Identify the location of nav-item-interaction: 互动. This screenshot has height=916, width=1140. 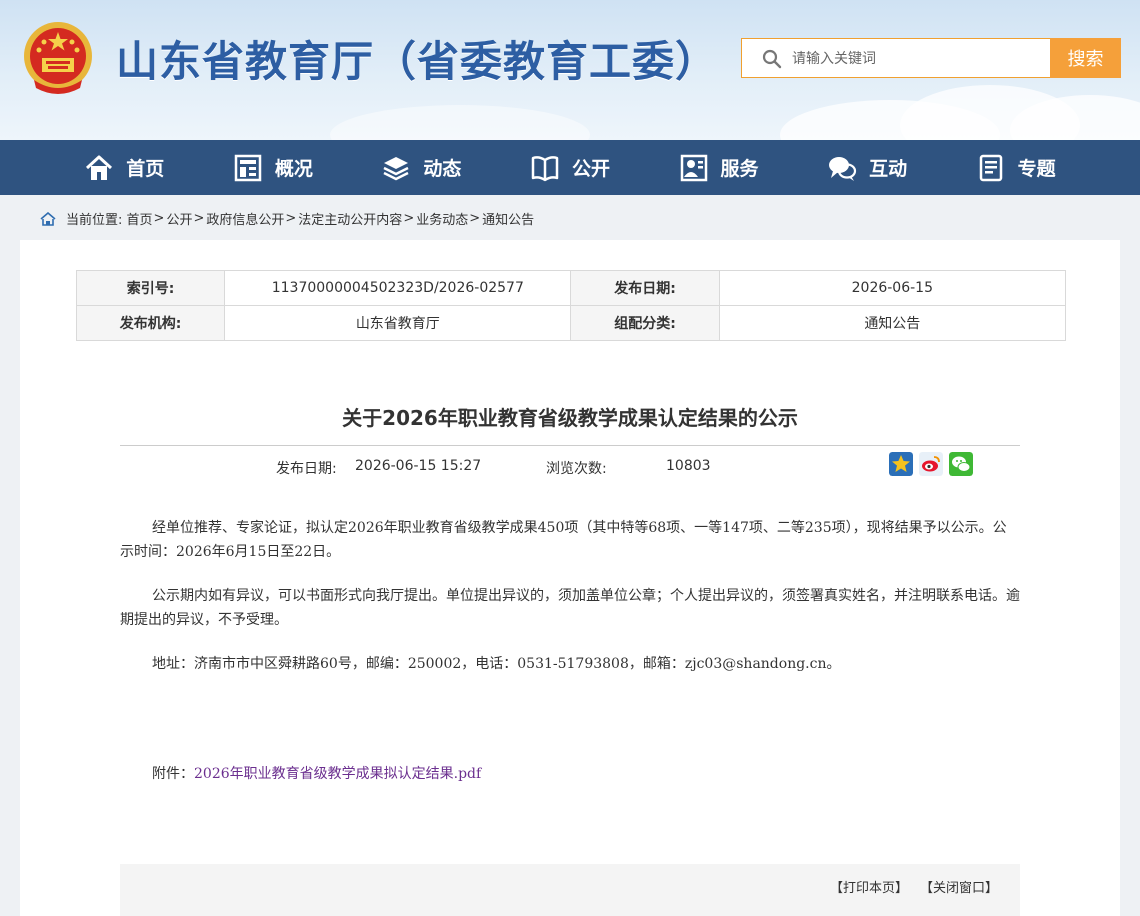
(867, 168).